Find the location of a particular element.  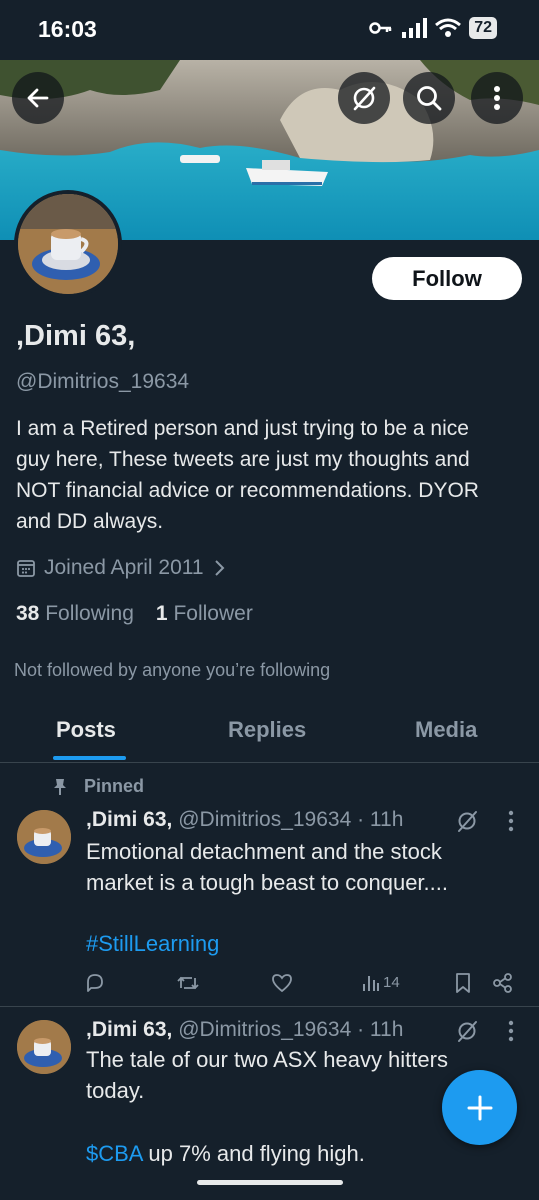

followers-link: 1 Follower is located at coordinates (204, 614).